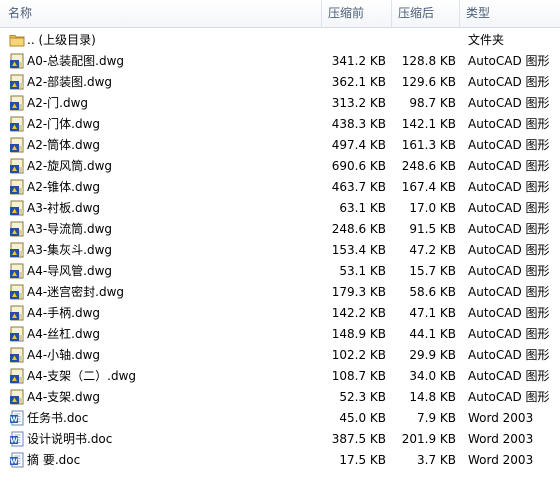  Describe the element at coordinates (70, 439) in the screenshot. I see `file-name: 设计说明书.doc` at that location.